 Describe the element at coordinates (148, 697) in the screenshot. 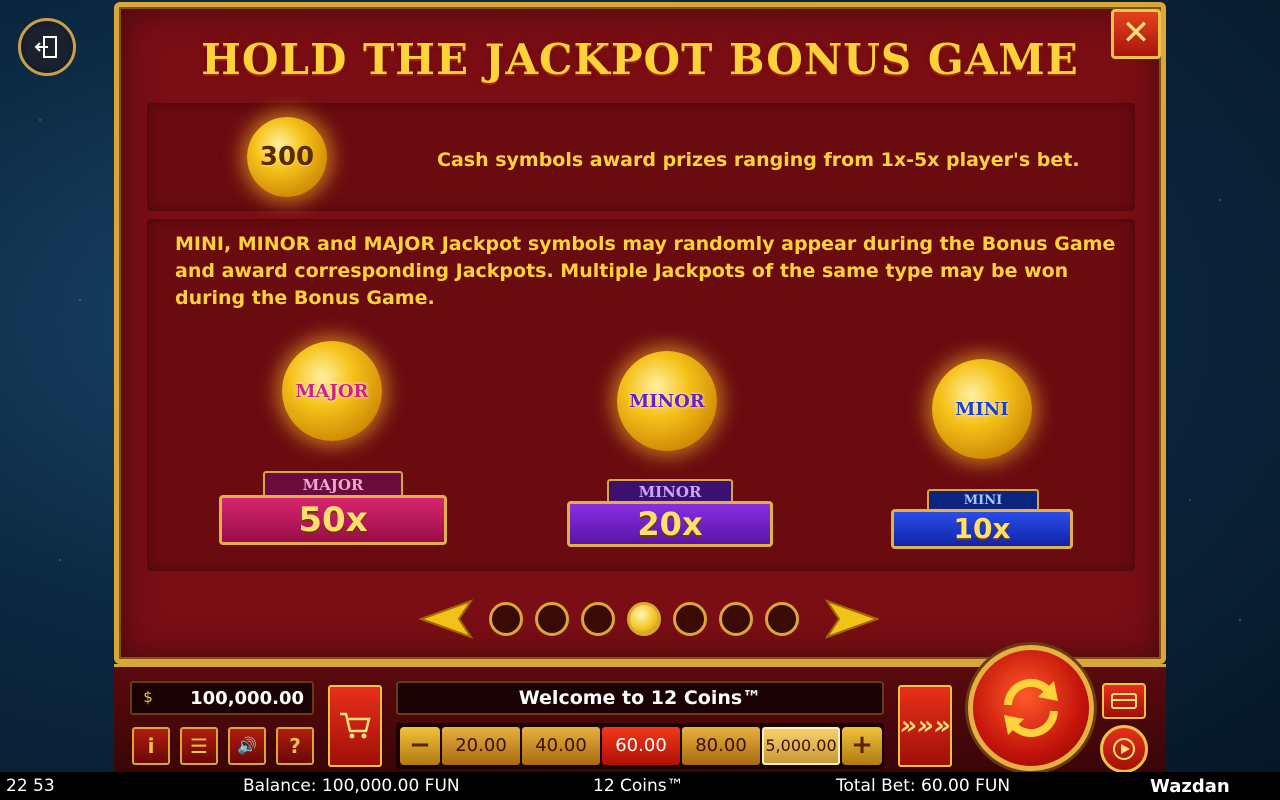

I see `money-bag-icon: $` at that location.